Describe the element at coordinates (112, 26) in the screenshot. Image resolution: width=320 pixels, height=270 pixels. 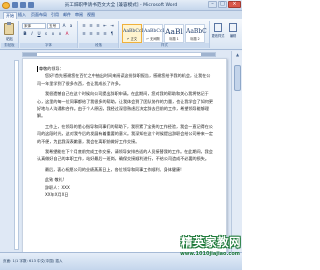
I see `increase-indent-icon: ⇥` at that location.